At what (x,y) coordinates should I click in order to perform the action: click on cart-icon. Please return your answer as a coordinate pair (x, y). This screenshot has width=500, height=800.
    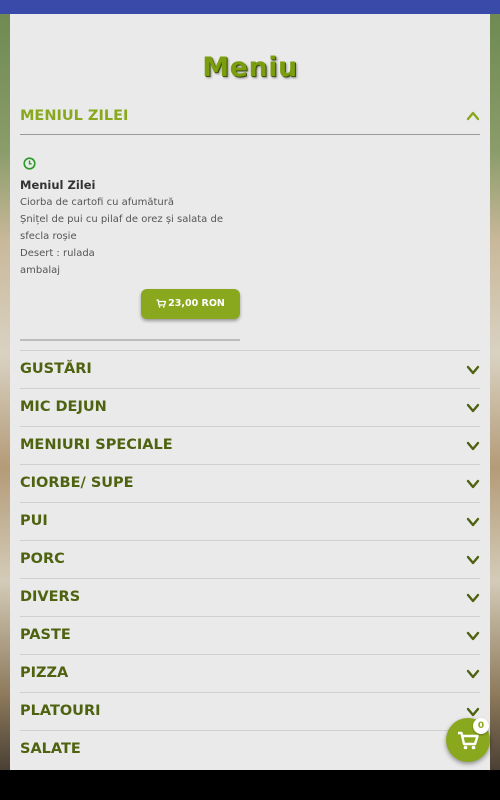
    Looking at the image, I should click on (161, 303).